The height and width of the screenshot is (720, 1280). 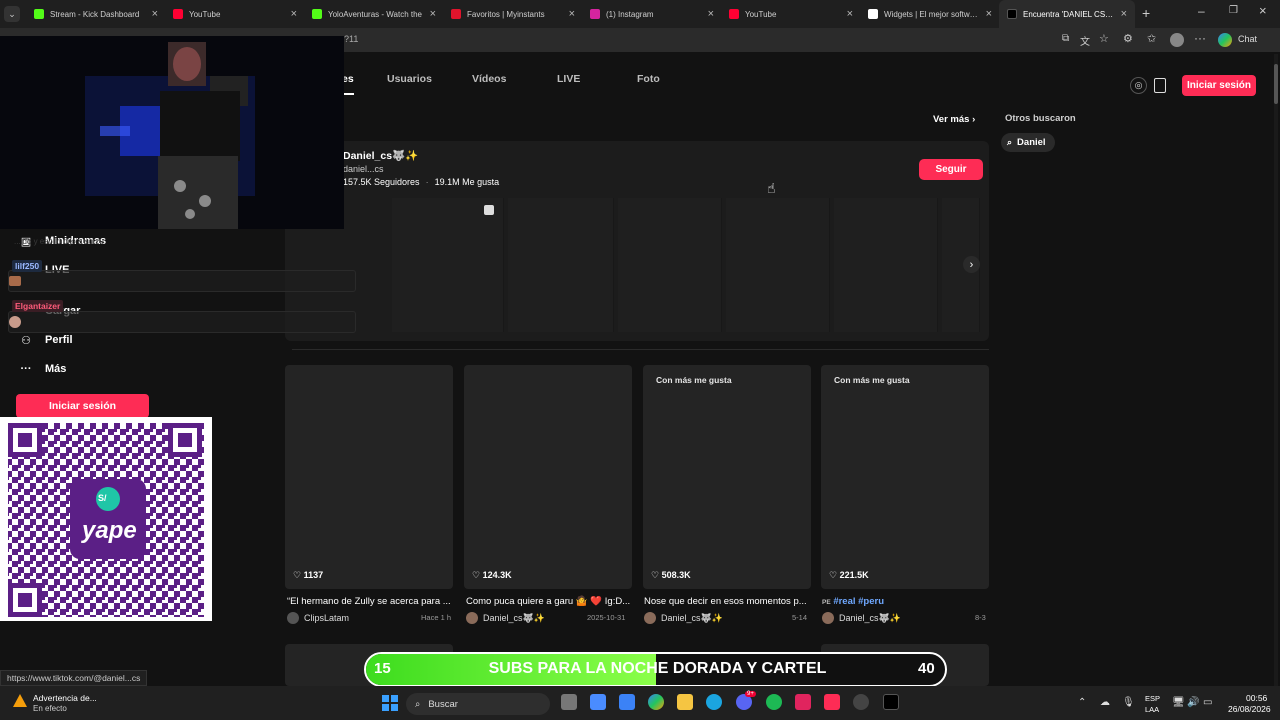 I want to click on tiktok-live-icon, so click(x=832, y=702).